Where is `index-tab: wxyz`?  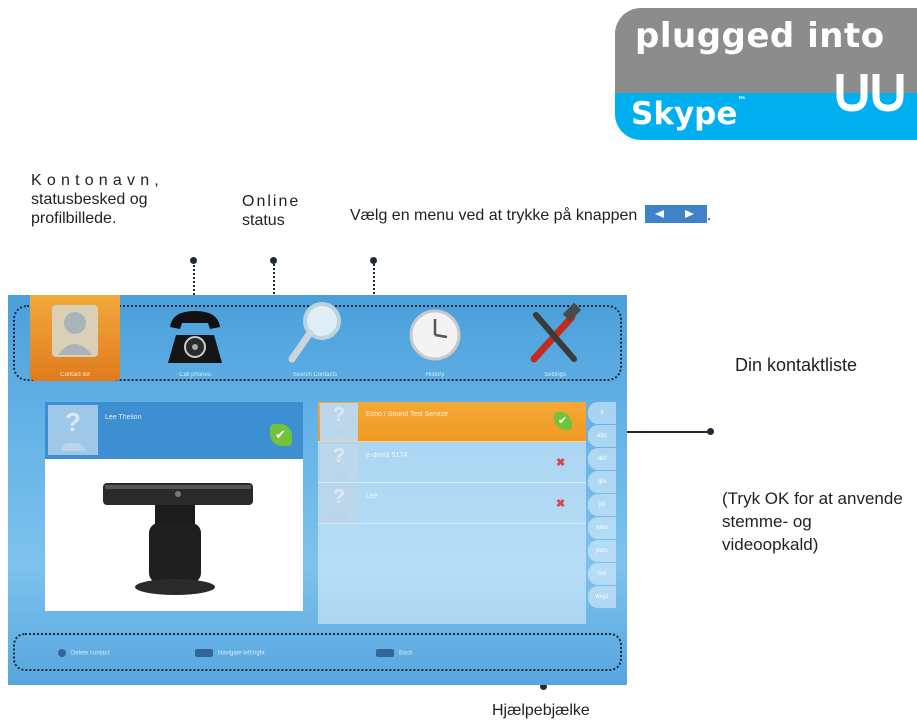
index-tab: wxyz is located at coordinates (602, 597).